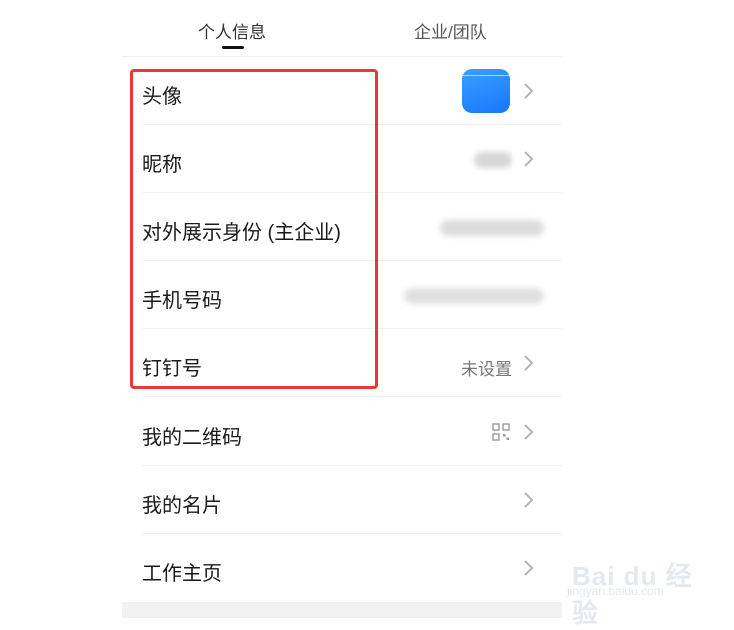  Describe the element at coordinates (450, 30) in the screenshot. I see `tab-company-team: 企业/团队` at that location.